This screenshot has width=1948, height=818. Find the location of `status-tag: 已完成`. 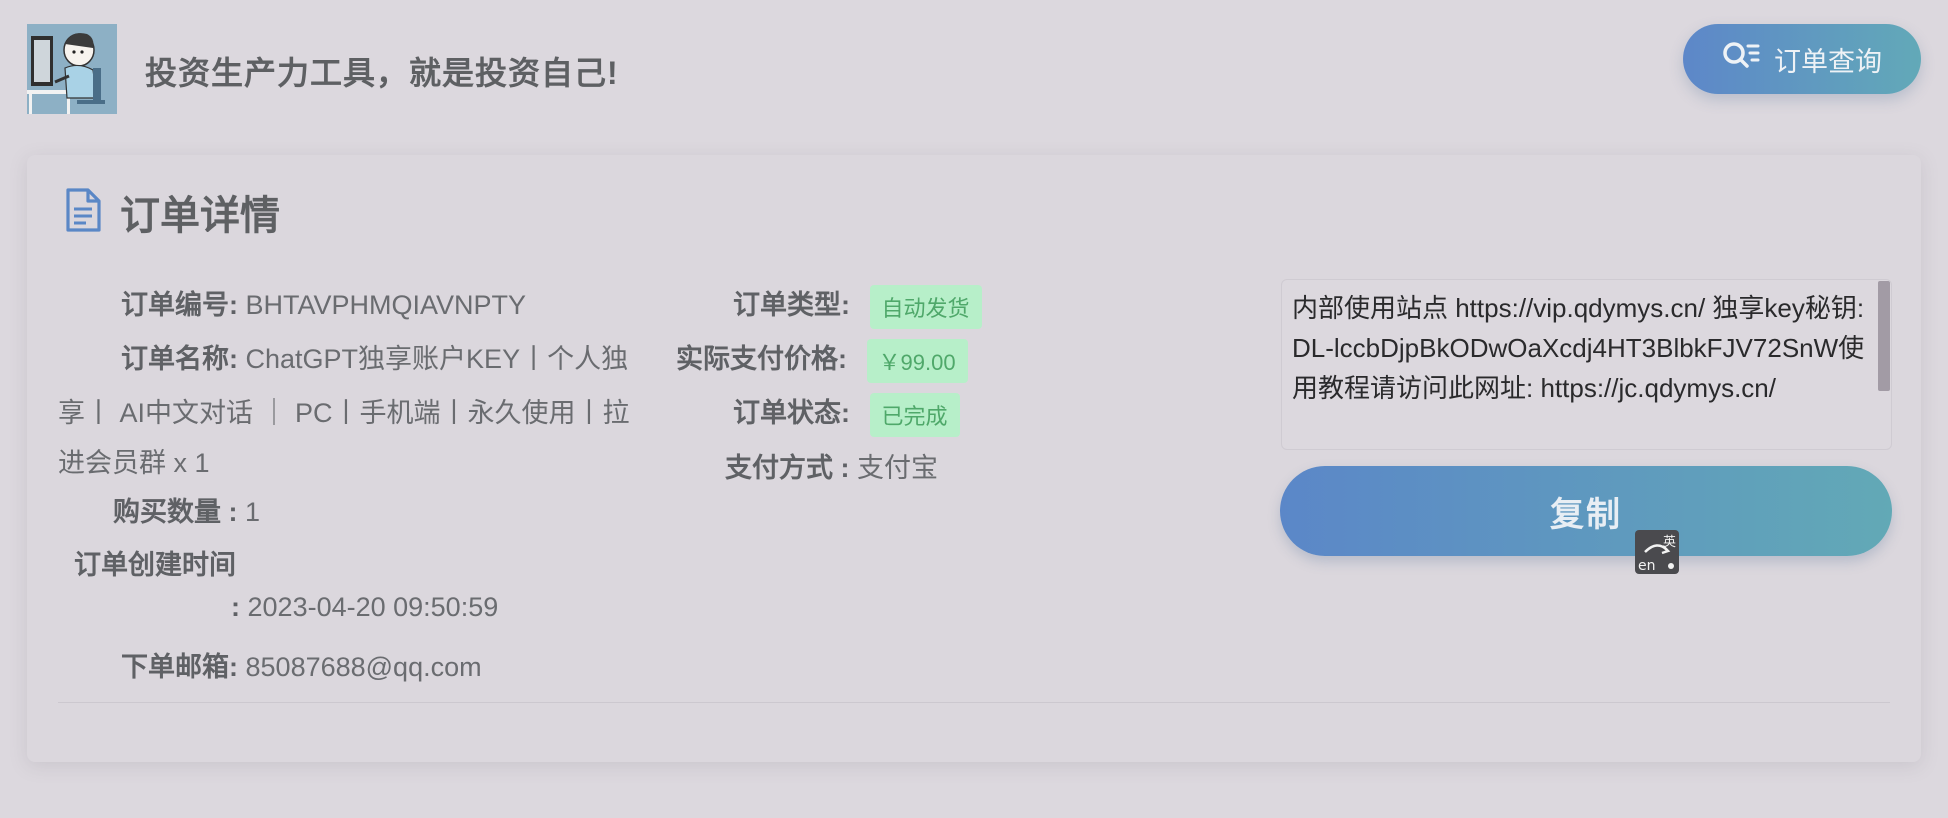

status-tag: 已完成 is located at coordinates (914, 414).